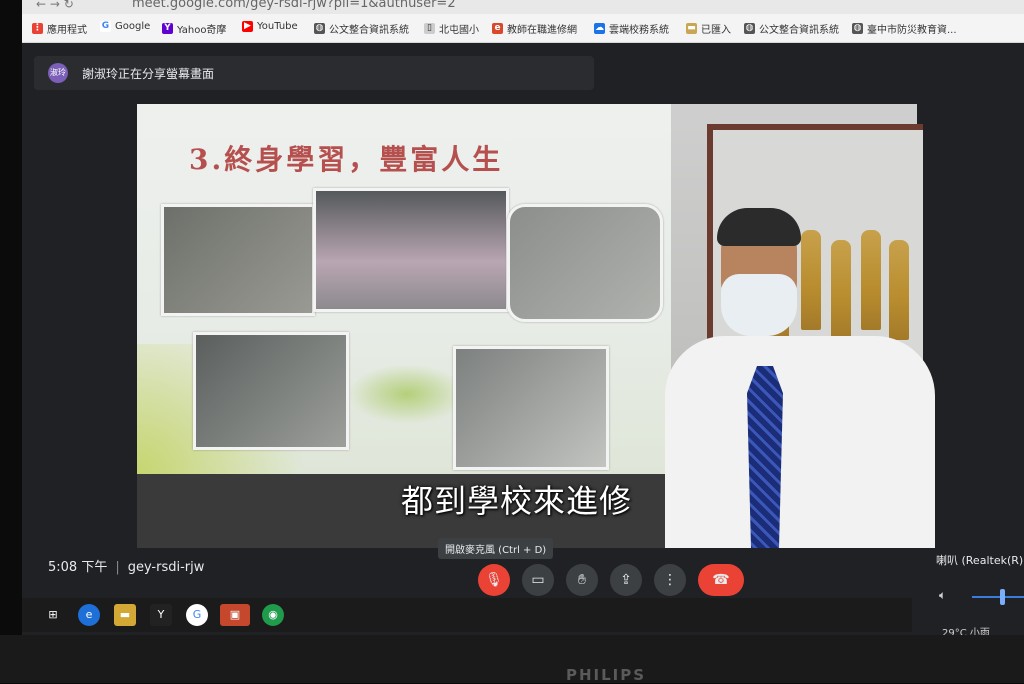  Describe the element at coordinates (314, 73) in the screenshot. I see `presentation-banner: 淑玲 謝淑玲正在分享螢幕畫面` at that location.